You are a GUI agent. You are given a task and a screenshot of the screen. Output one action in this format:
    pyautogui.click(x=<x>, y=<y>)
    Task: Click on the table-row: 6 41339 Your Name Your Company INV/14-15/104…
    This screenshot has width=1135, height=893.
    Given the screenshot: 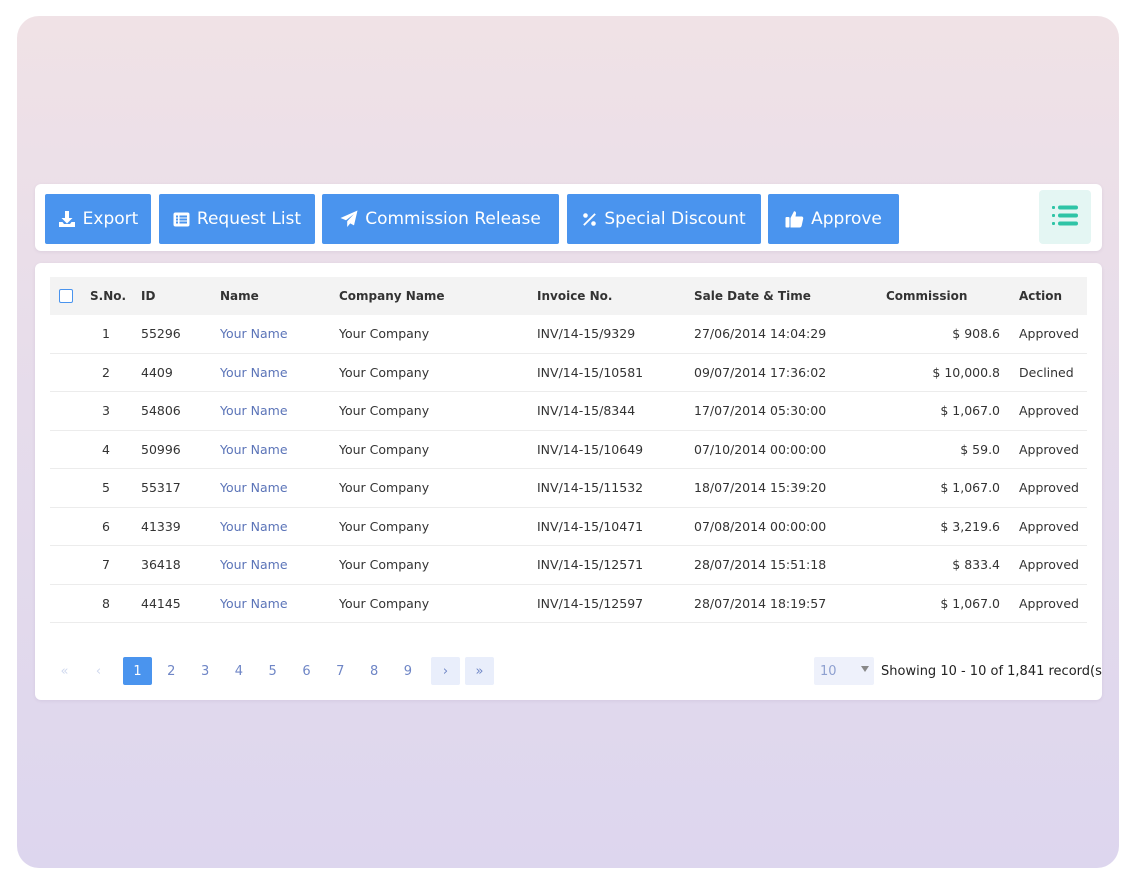 What is the action you would take?
    pyautogui.click(x=568, y=527)
    